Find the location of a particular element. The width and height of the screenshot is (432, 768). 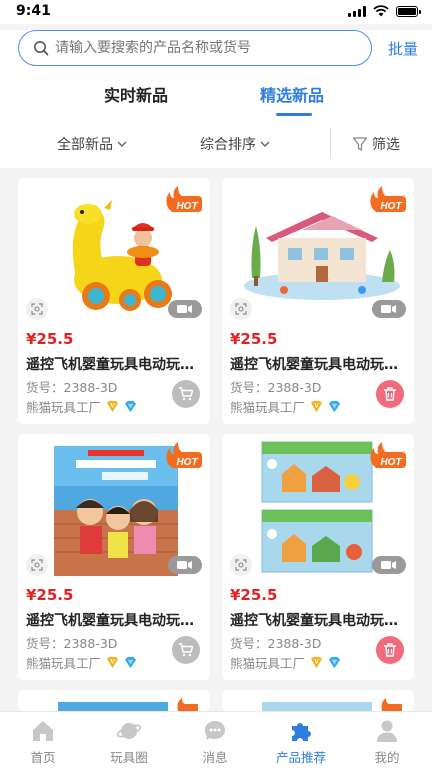

batch-button: 批量 is located at coordinates (403, 48).